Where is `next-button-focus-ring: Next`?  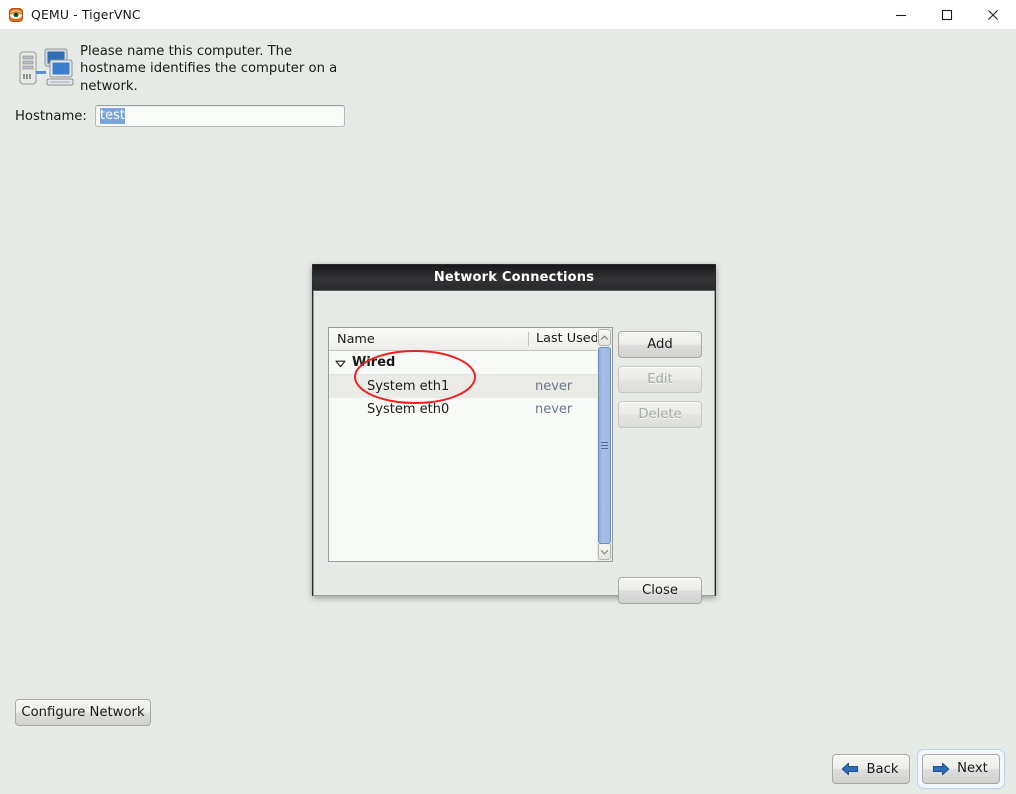 next-button-focus-ring: Next is located at coordinates (961, 769).